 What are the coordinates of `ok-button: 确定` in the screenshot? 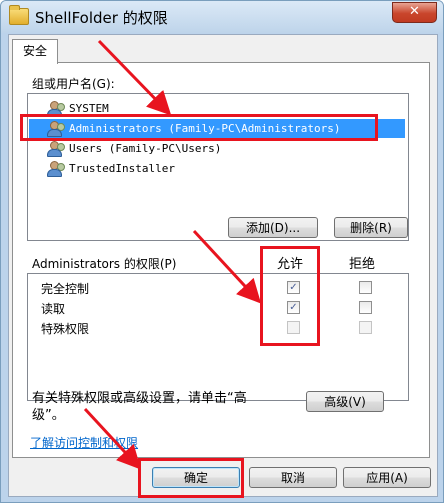 It's located at (196, 477).